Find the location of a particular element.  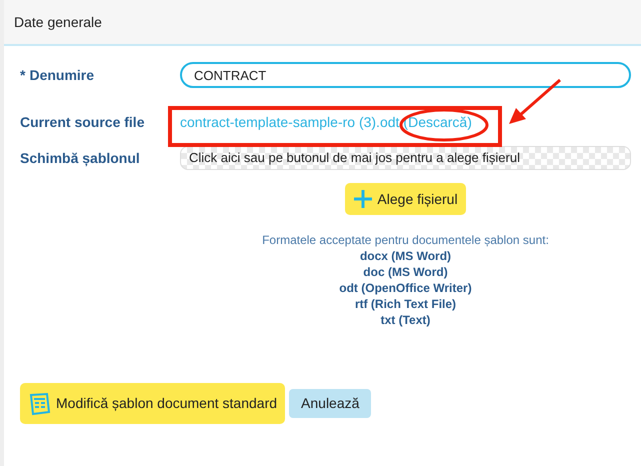

format-item: doc (MS Word) is located at coordinates (405, 272).